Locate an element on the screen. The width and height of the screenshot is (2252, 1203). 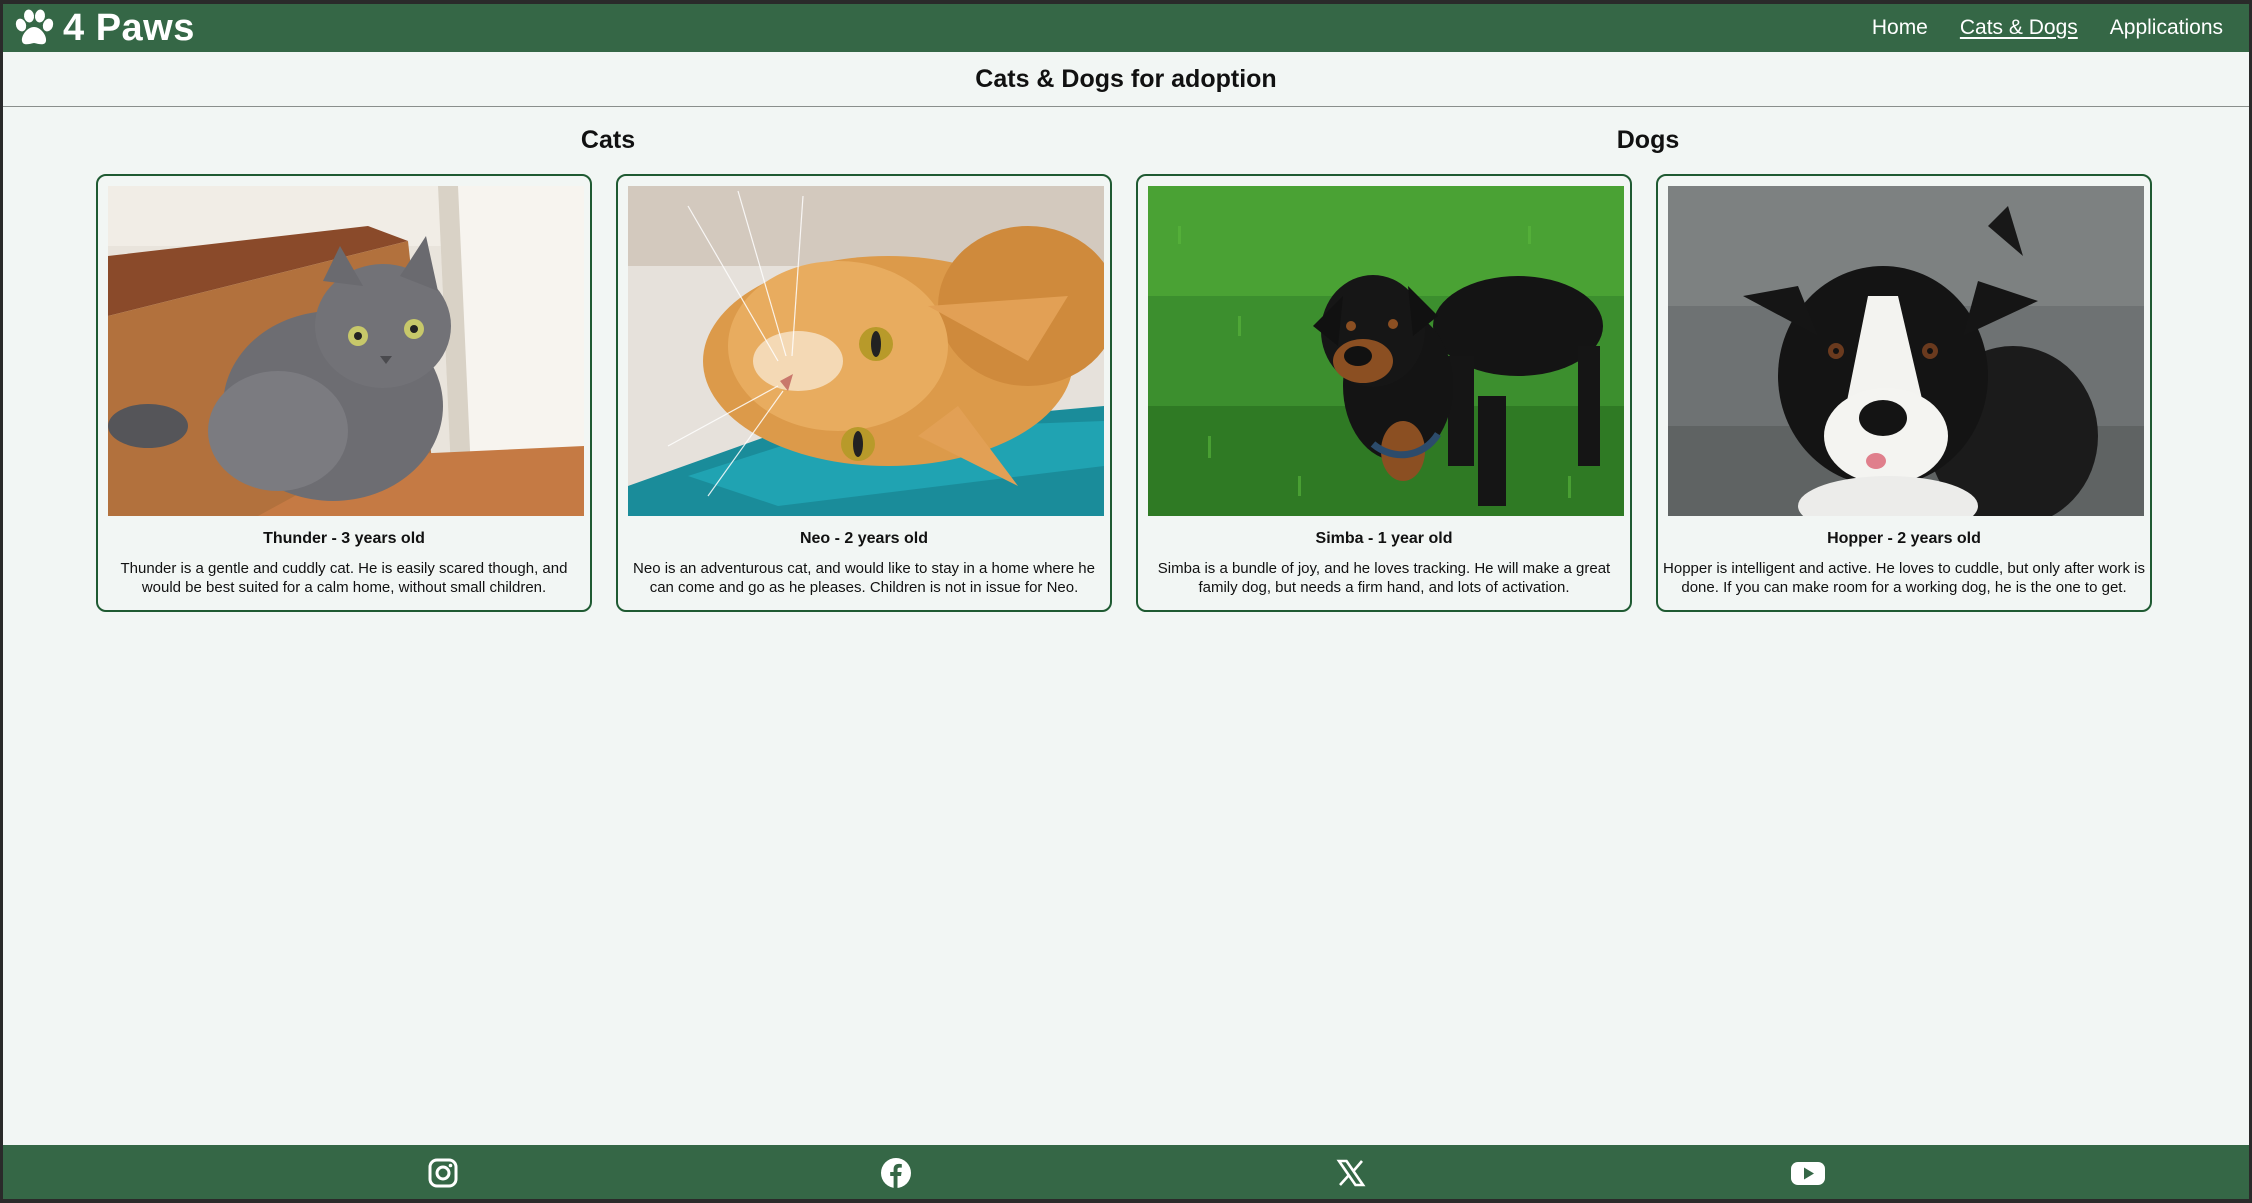
cats-heading: Cats is located at coordinates (608, 140).